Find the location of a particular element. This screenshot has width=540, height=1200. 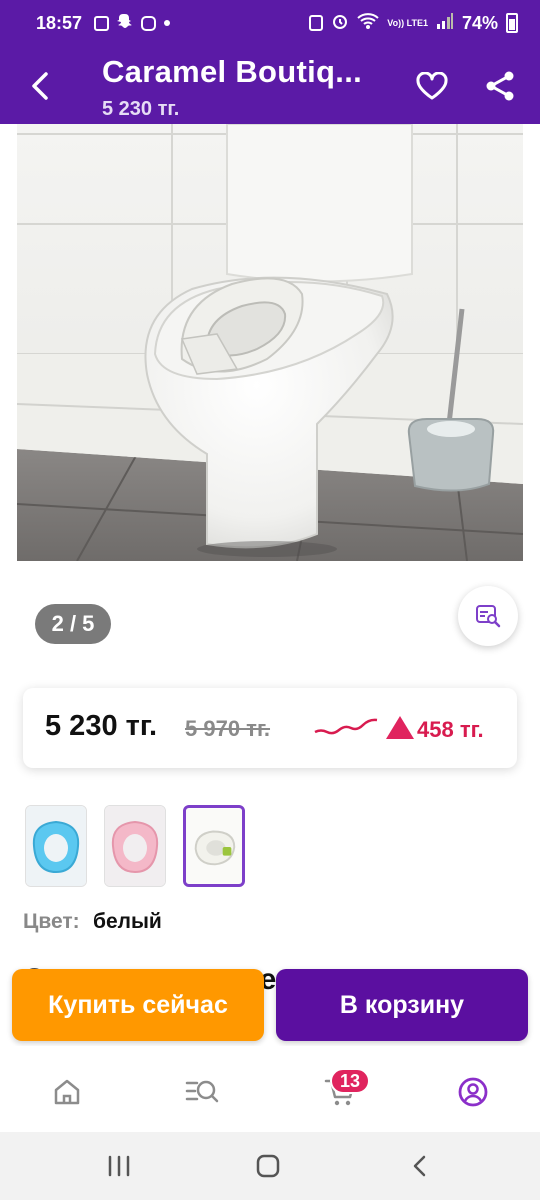

app-bar: Caramel Boutiq... 5 230 тг. is located at coordinates (270, 85).